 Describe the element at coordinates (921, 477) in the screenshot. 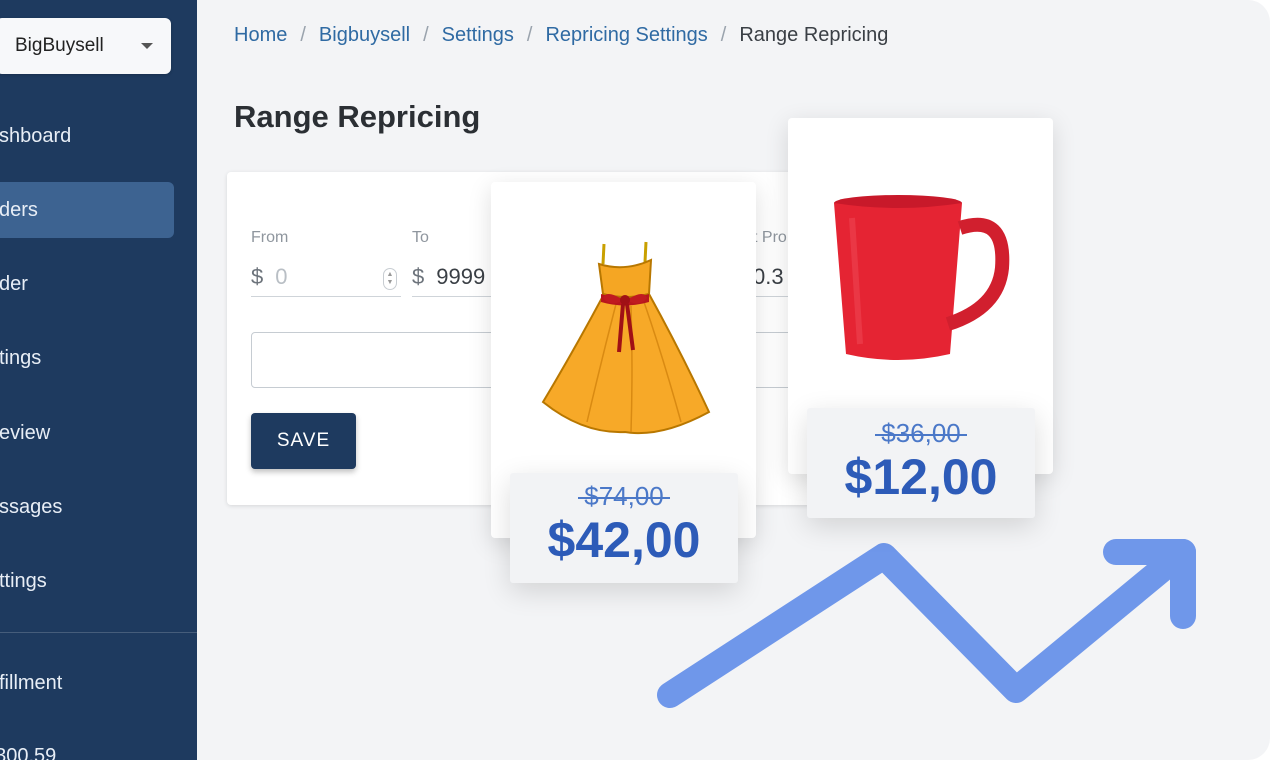

I see `new-price: $12,00` at that location.